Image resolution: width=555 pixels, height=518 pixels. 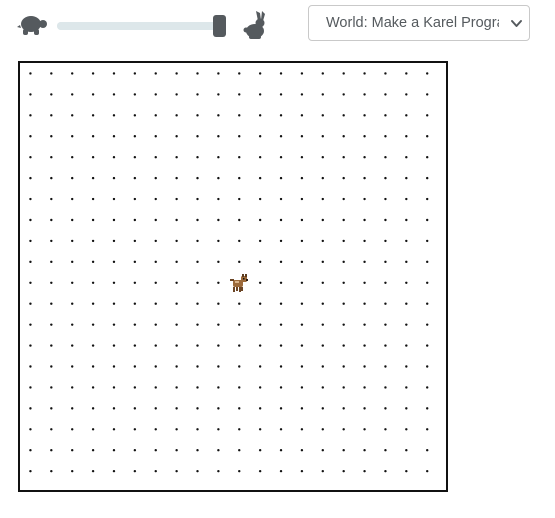 What do you see at coordinates (254, 25) in the screenshot?
I see `rabbit-icon` at bounding box center [254, 25].